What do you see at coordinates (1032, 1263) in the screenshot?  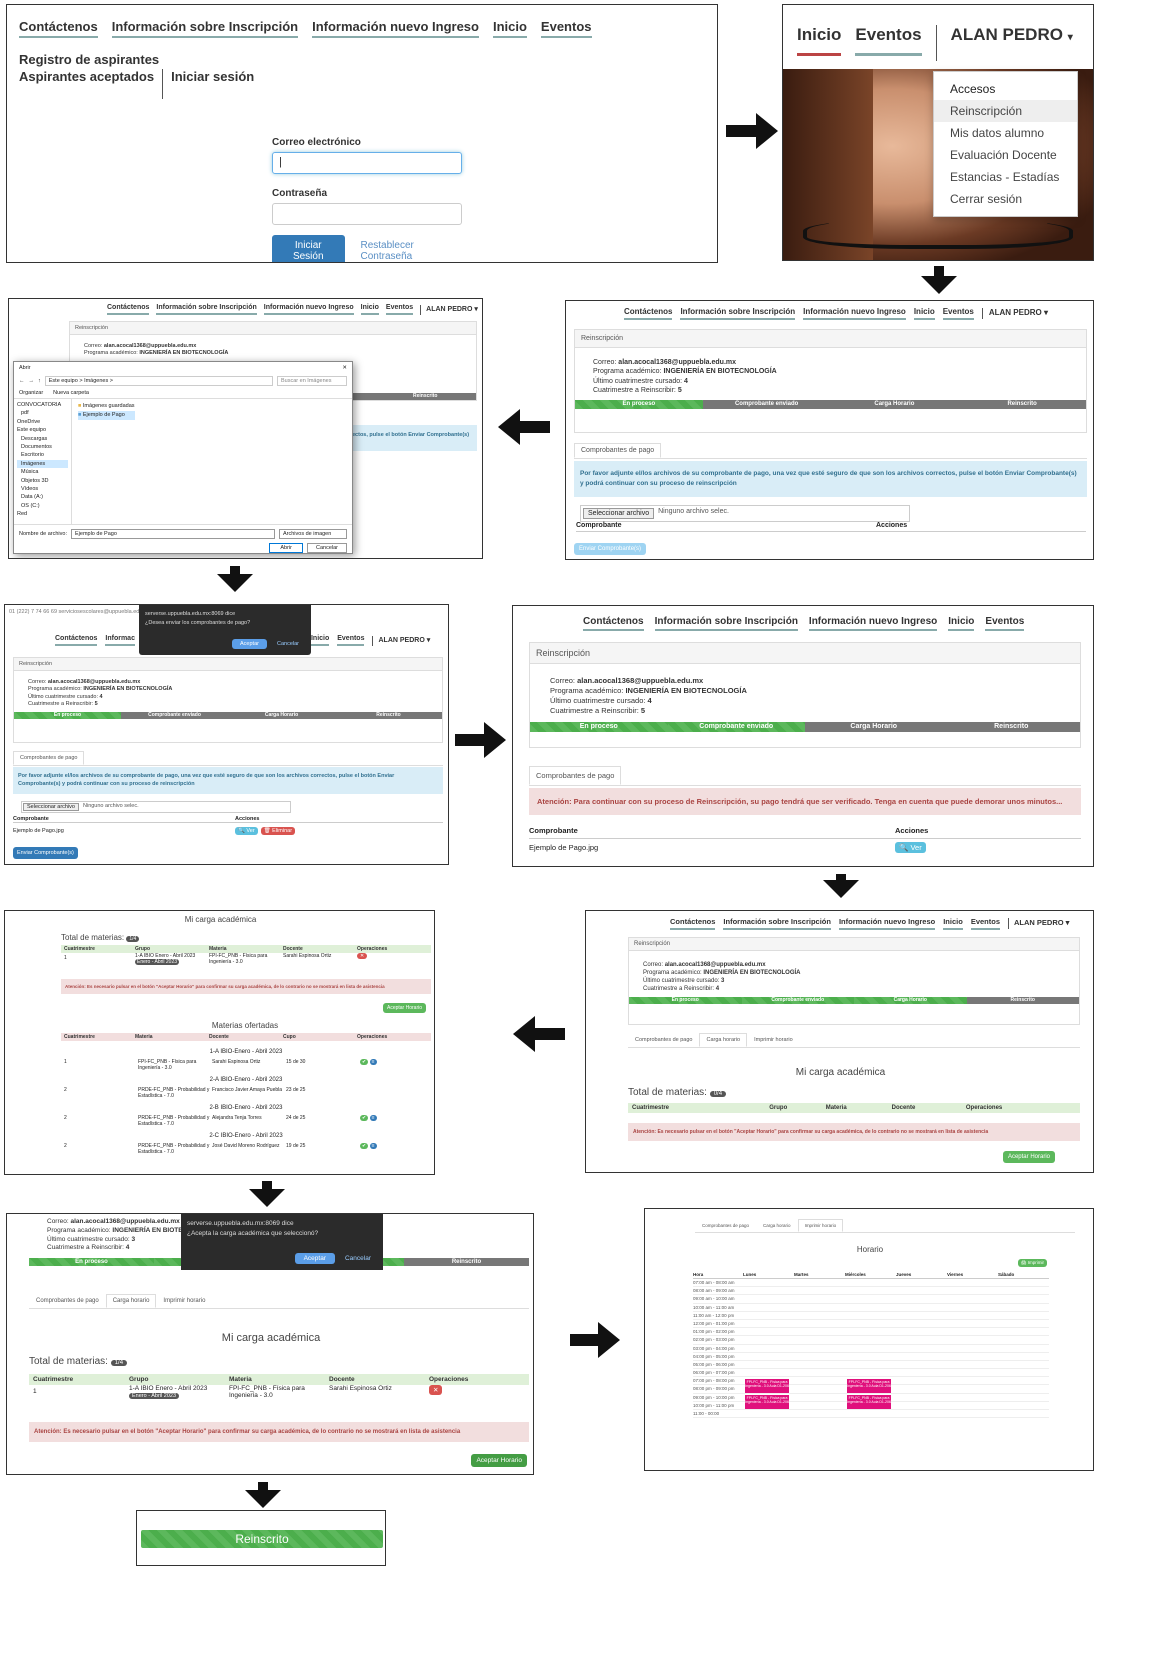 I see `print-button: 🖨 Imprimir` at bounding box center [1032, 1263].